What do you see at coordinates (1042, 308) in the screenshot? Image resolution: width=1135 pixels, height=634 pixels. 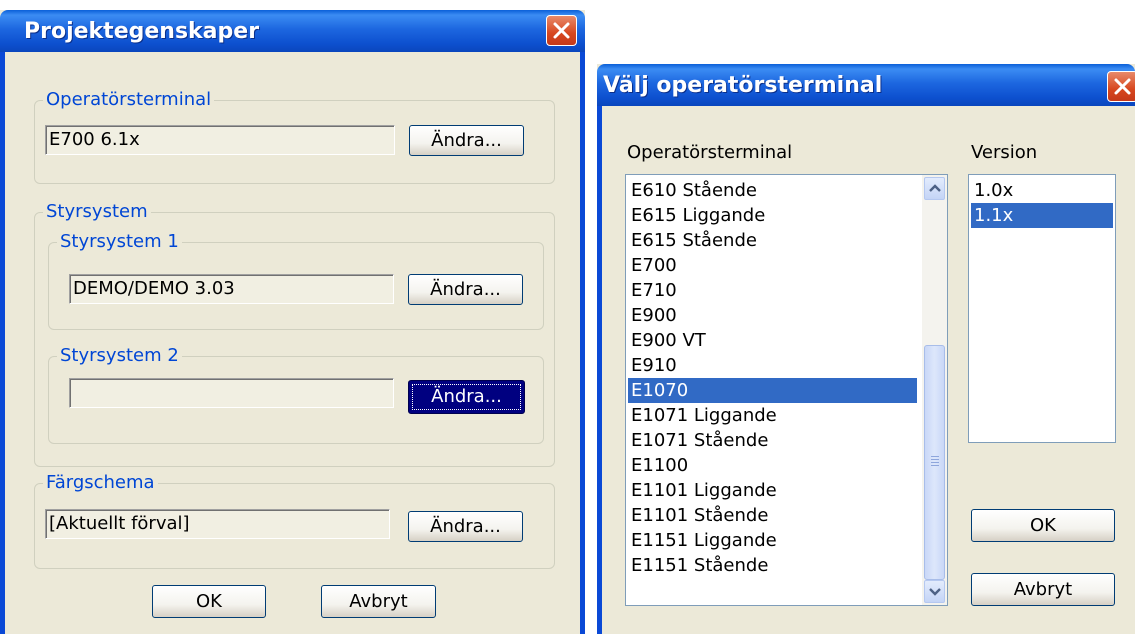 I see `version-list: 1.0x 1.1x` at bounding box center [1042, 308].